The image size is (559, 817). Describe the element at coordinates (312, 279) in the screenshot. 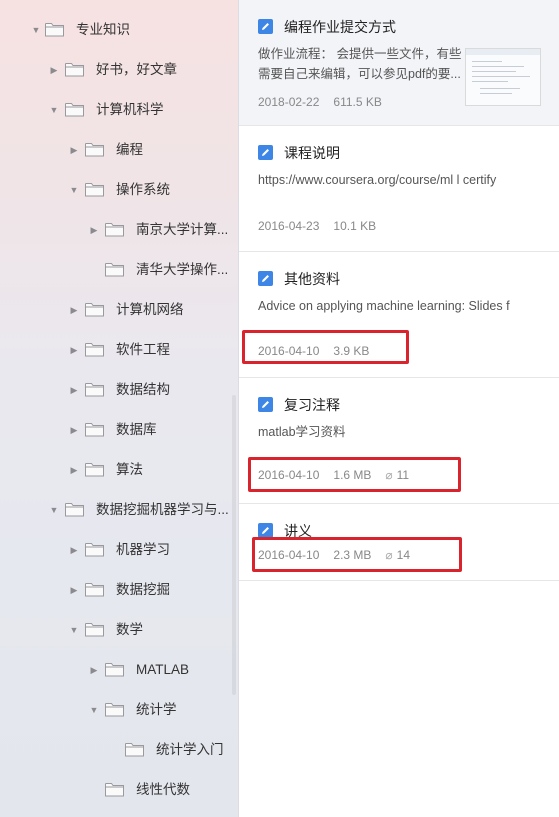

I see `note-title: 其他资料` at that location.